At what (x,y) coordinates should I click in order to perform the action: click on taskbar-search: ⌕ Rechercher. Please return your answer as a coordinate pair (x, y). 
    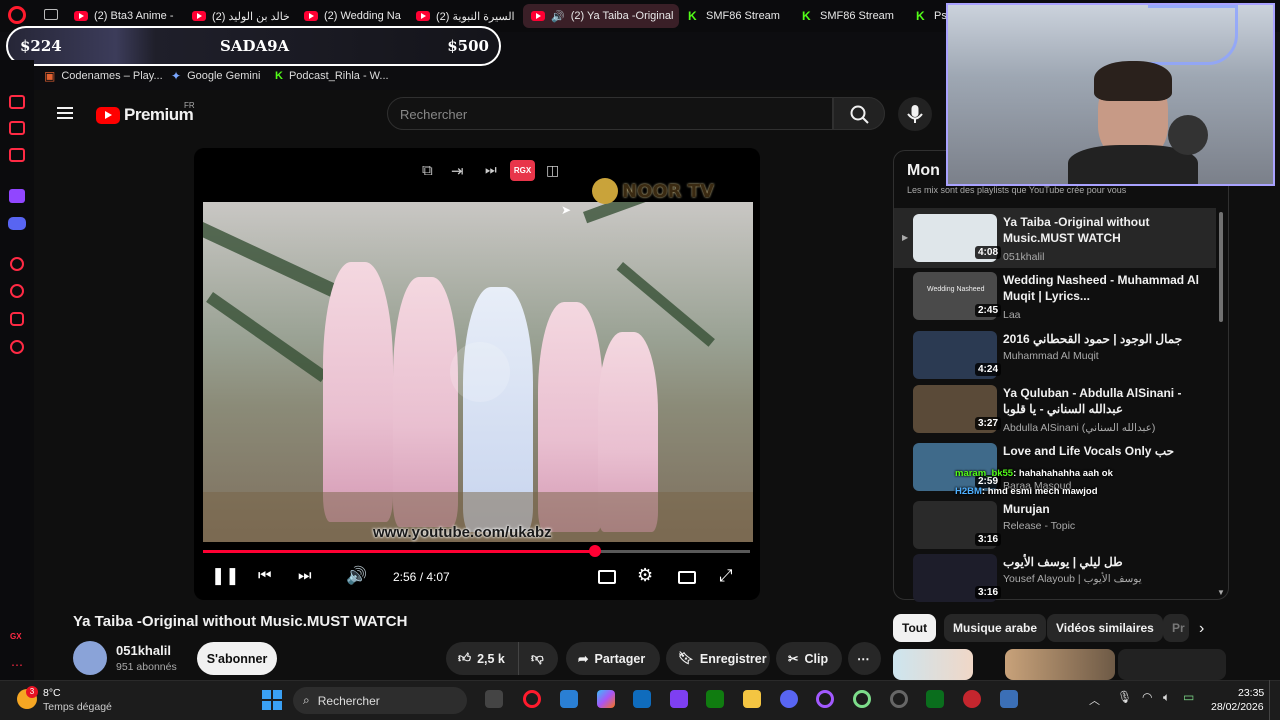
    Looking at the image, I should click on (380, 700).